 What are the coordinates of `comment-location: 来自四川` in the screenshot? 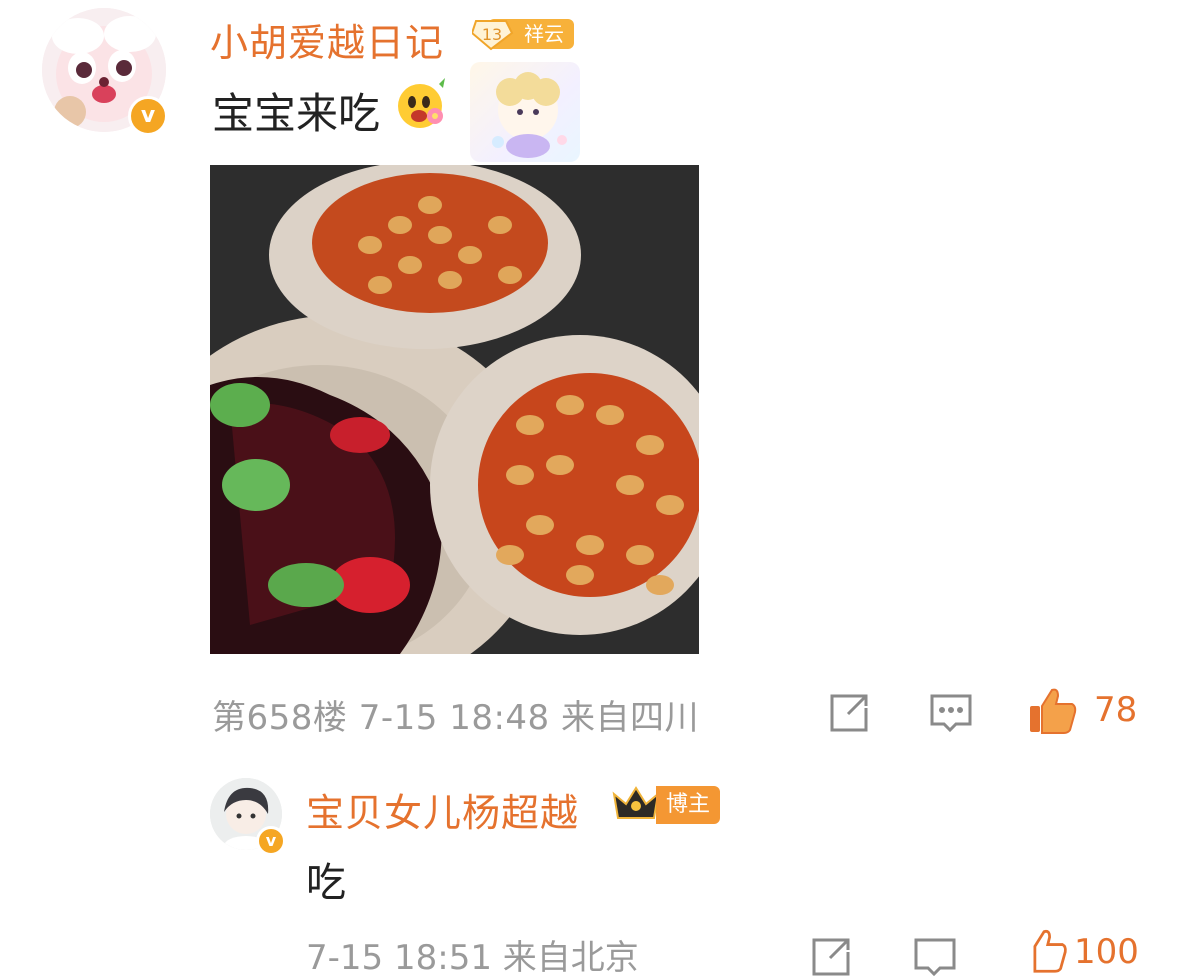 It's located at (630, 718).